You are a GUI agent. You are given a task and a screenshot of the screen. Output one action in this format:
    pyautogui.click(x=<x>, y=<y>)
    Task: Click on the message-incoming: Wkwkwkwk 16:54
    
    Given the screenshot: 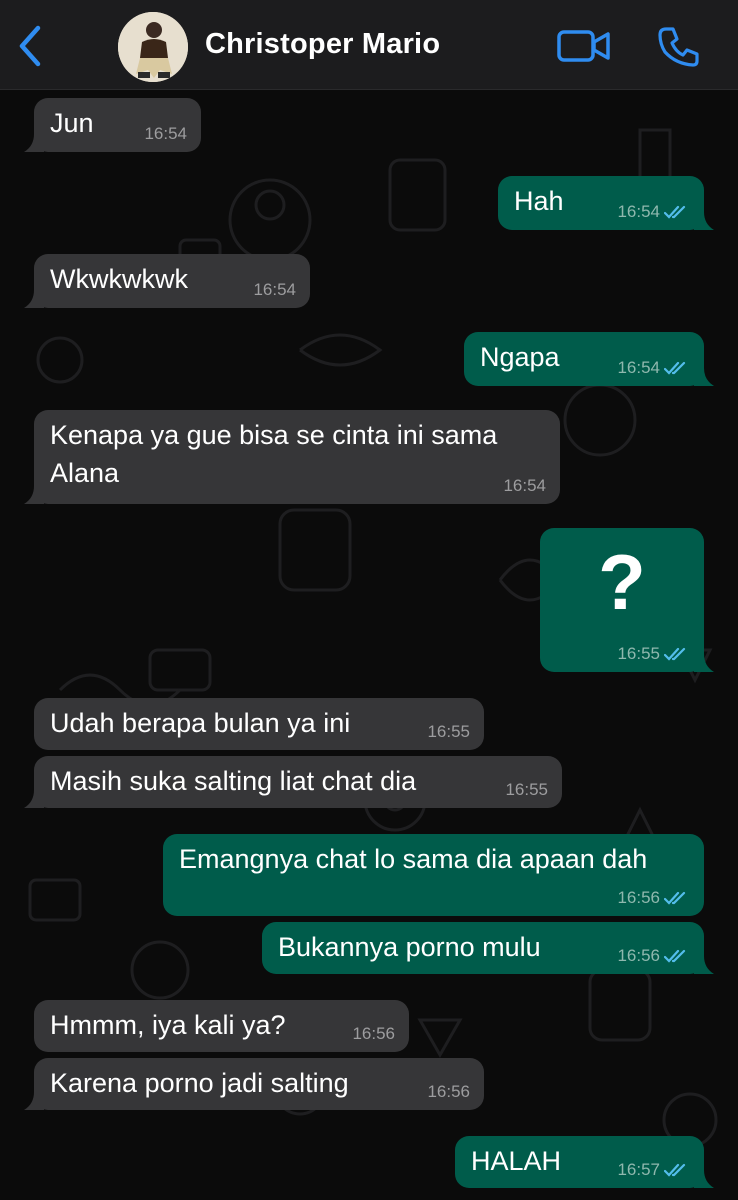 What is the action you would take?
    pyautogui.click(x=167, y=281)
    